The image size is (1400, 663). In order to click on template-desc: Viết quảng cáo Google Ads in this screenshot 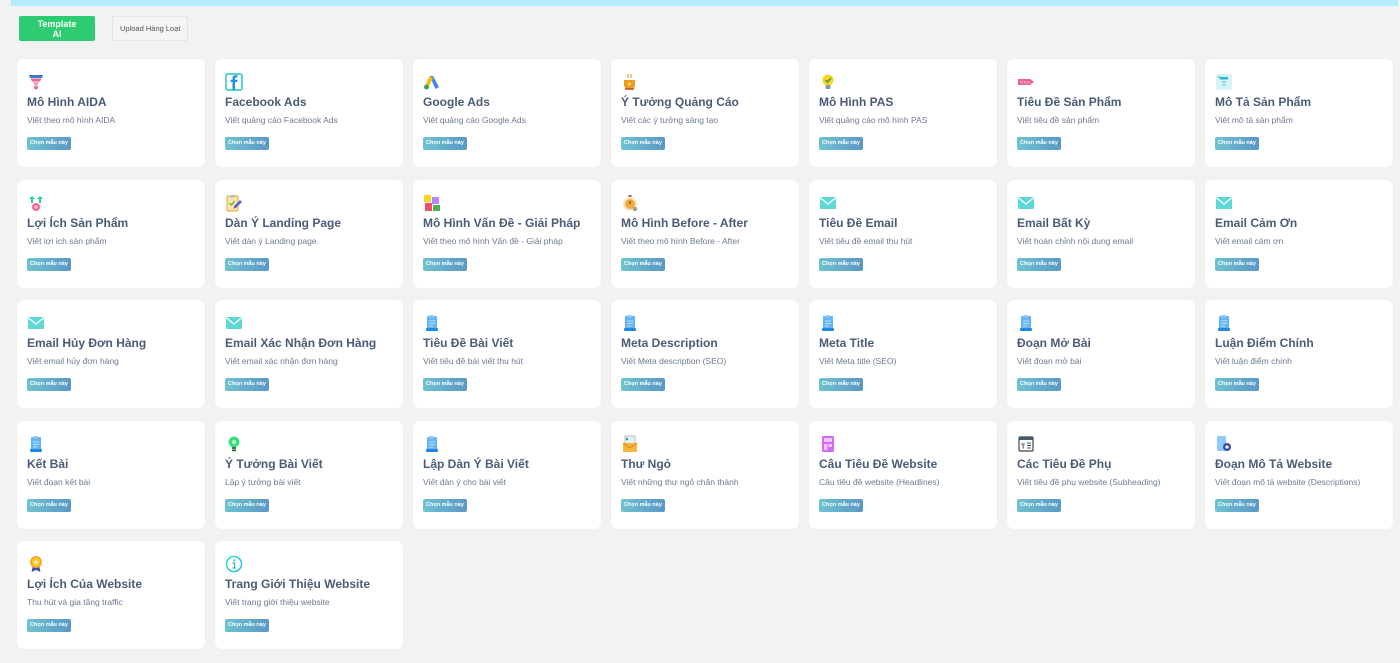, I will do `click(474, 120)`.